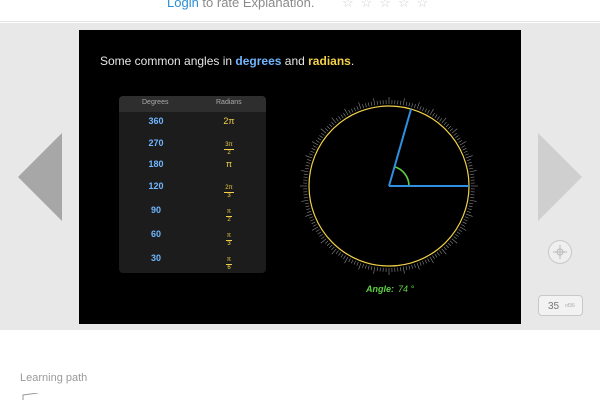  What do you see at coordinates (229, 189) in the screenshot?
I see `fraction-numerator: 2π` at bounding box center [229, 189].